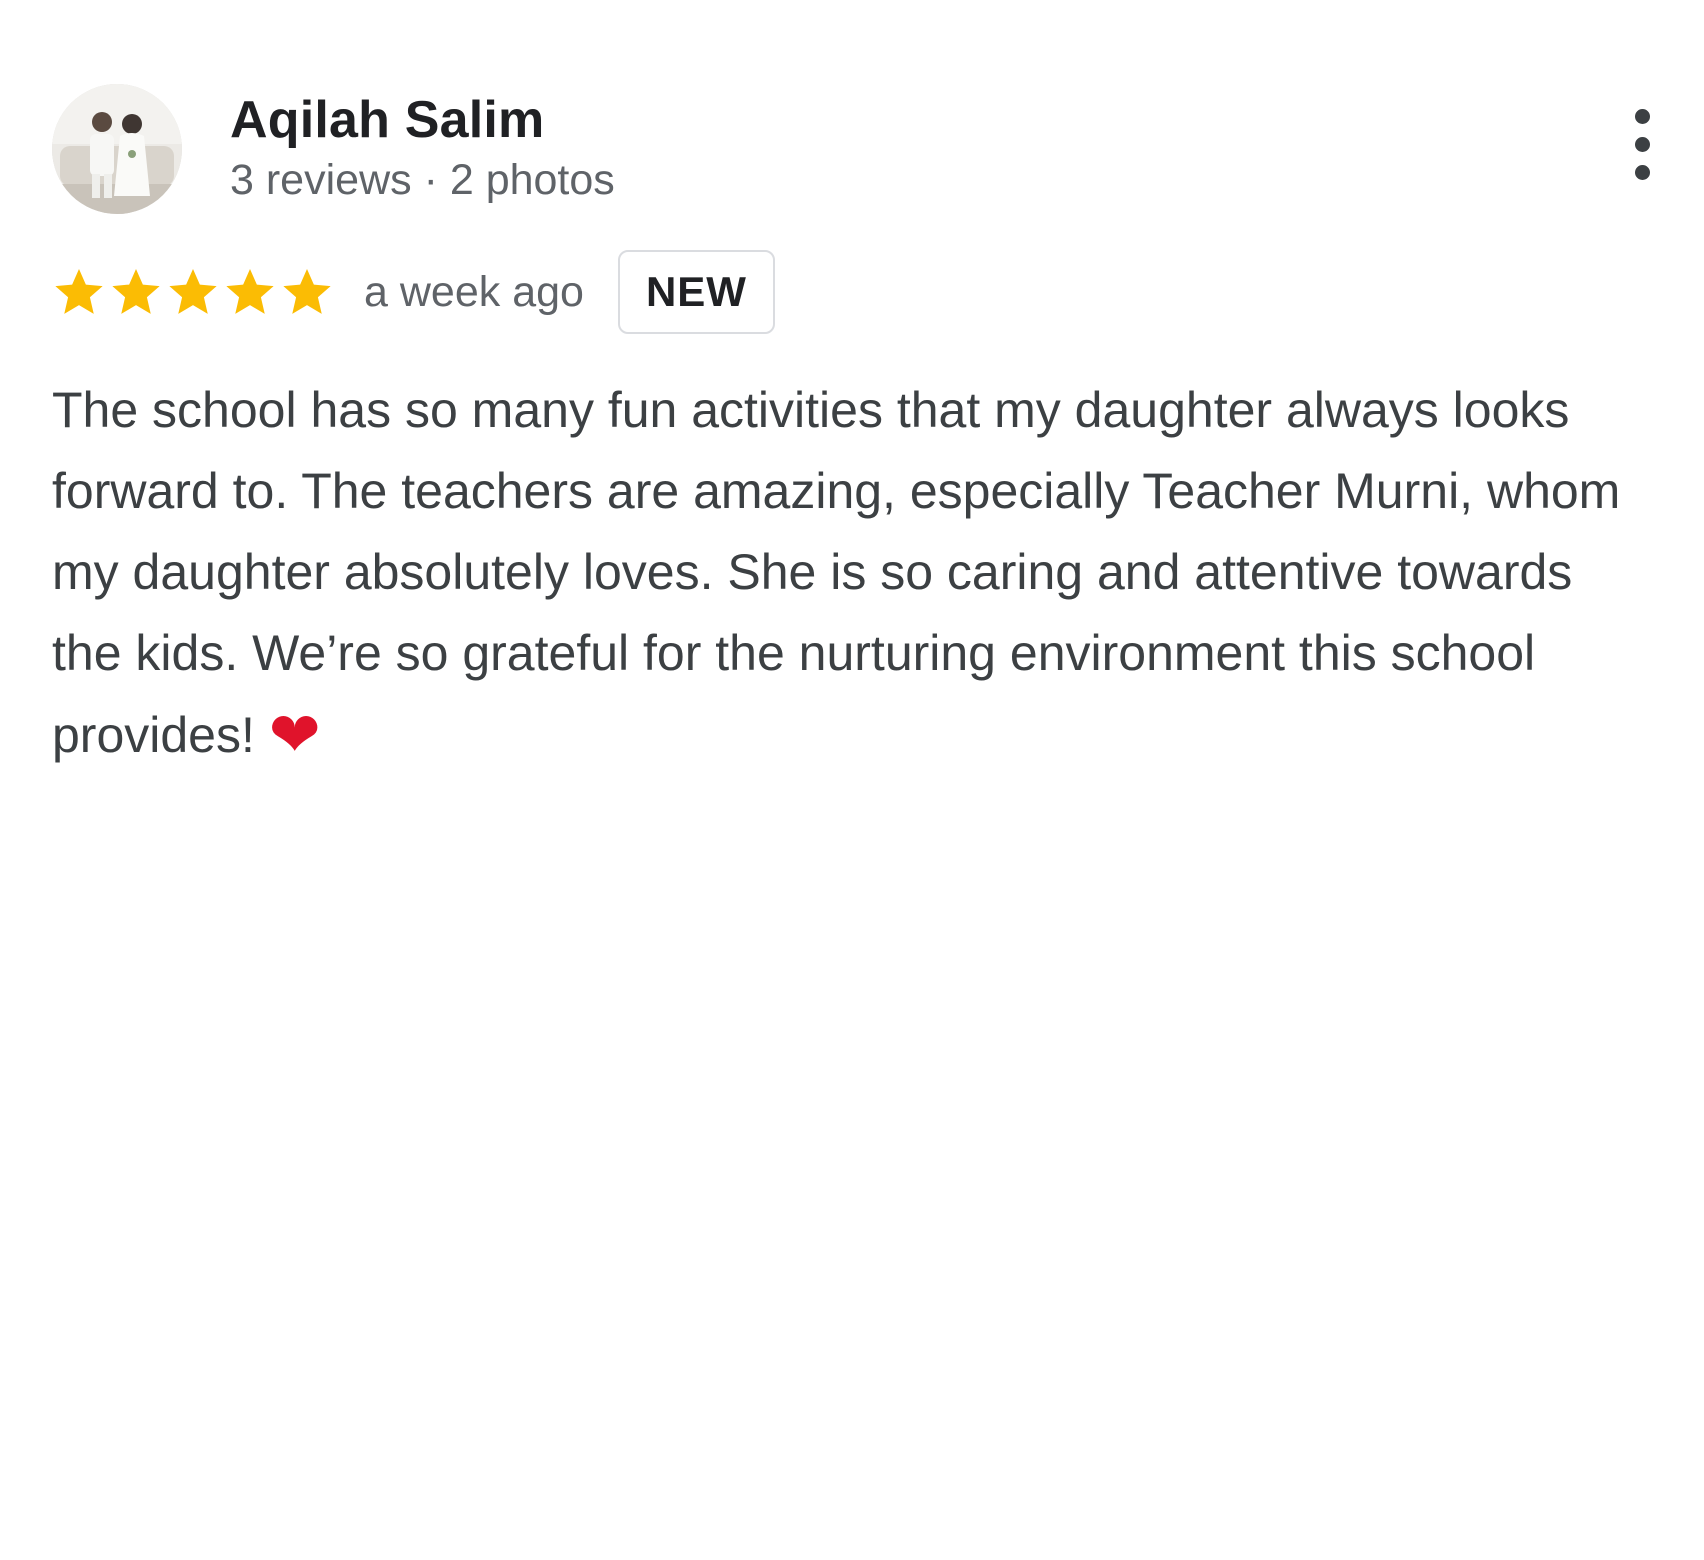  I want to click on author-name: Aqilah Salim, so click(387, 120).